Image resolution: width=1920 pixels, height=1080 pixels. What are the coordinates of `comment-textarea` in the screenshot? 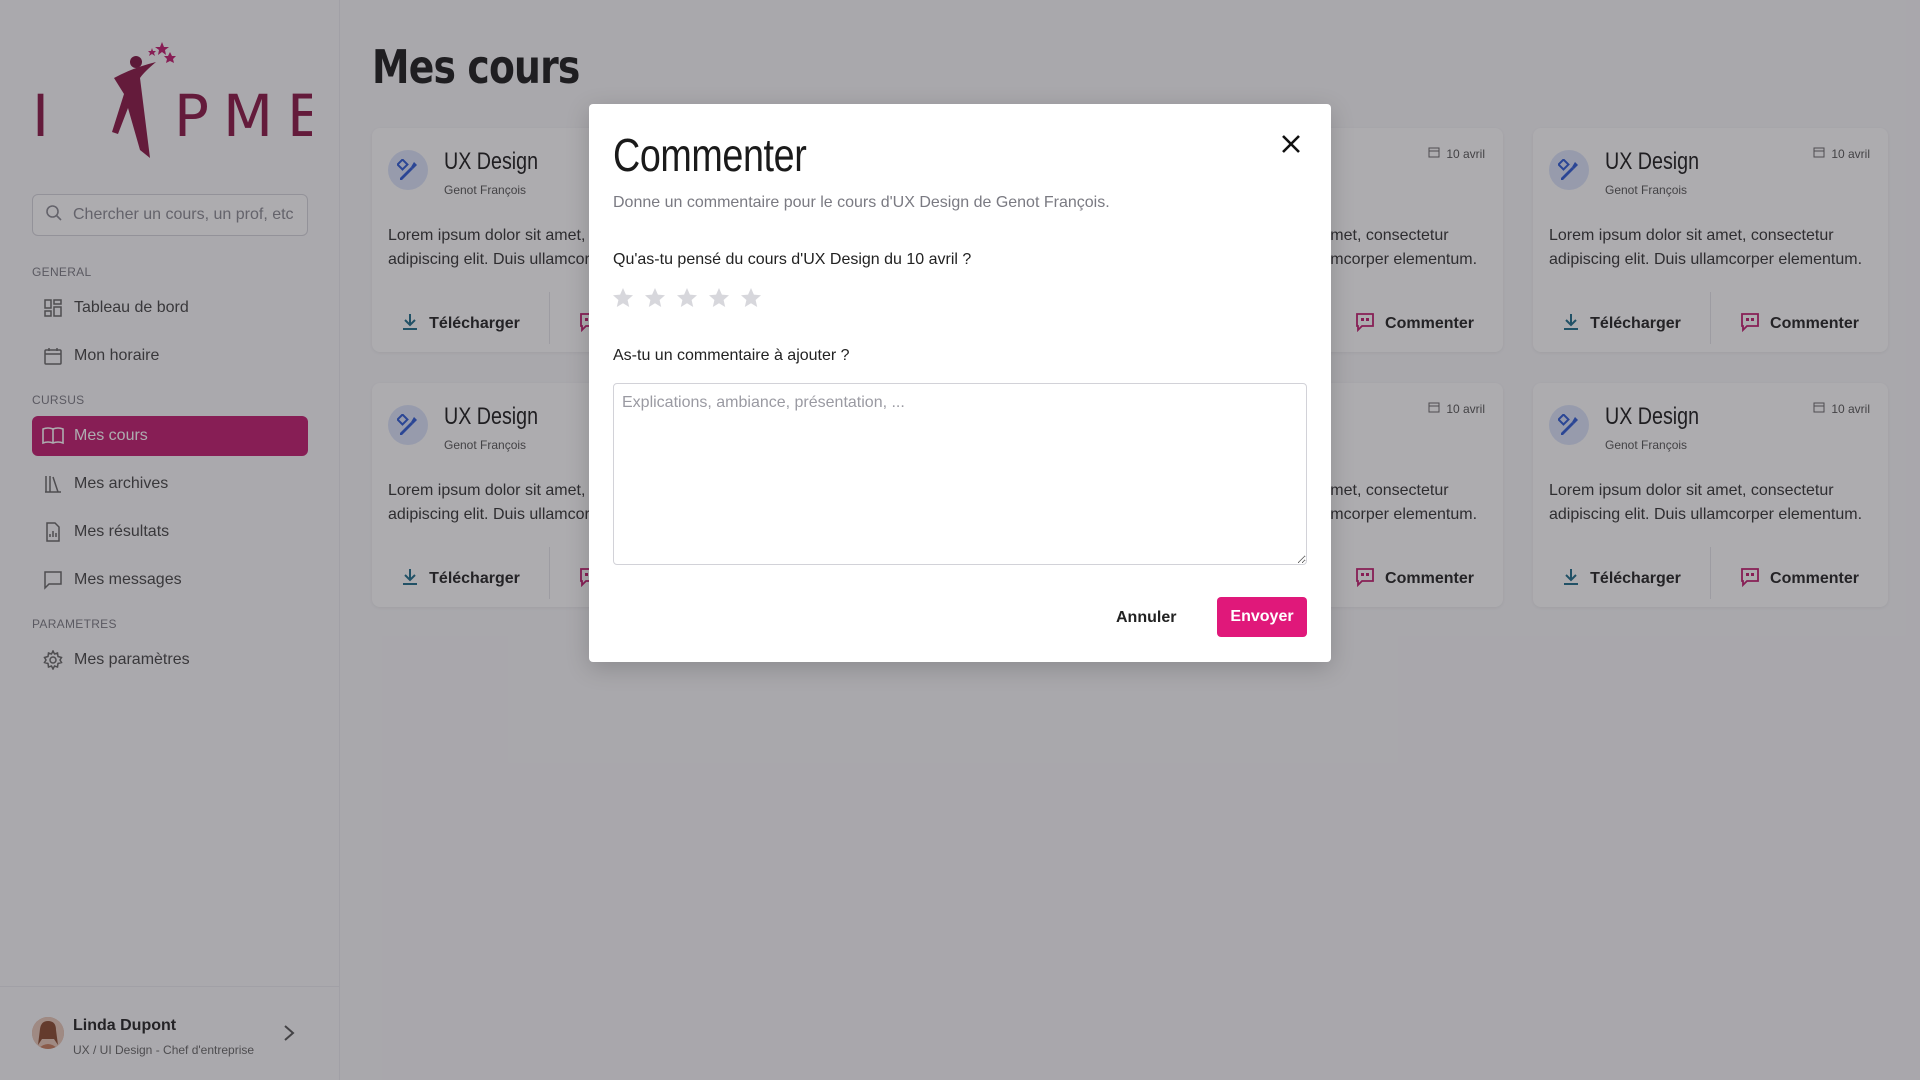 It's located at (960, 474).